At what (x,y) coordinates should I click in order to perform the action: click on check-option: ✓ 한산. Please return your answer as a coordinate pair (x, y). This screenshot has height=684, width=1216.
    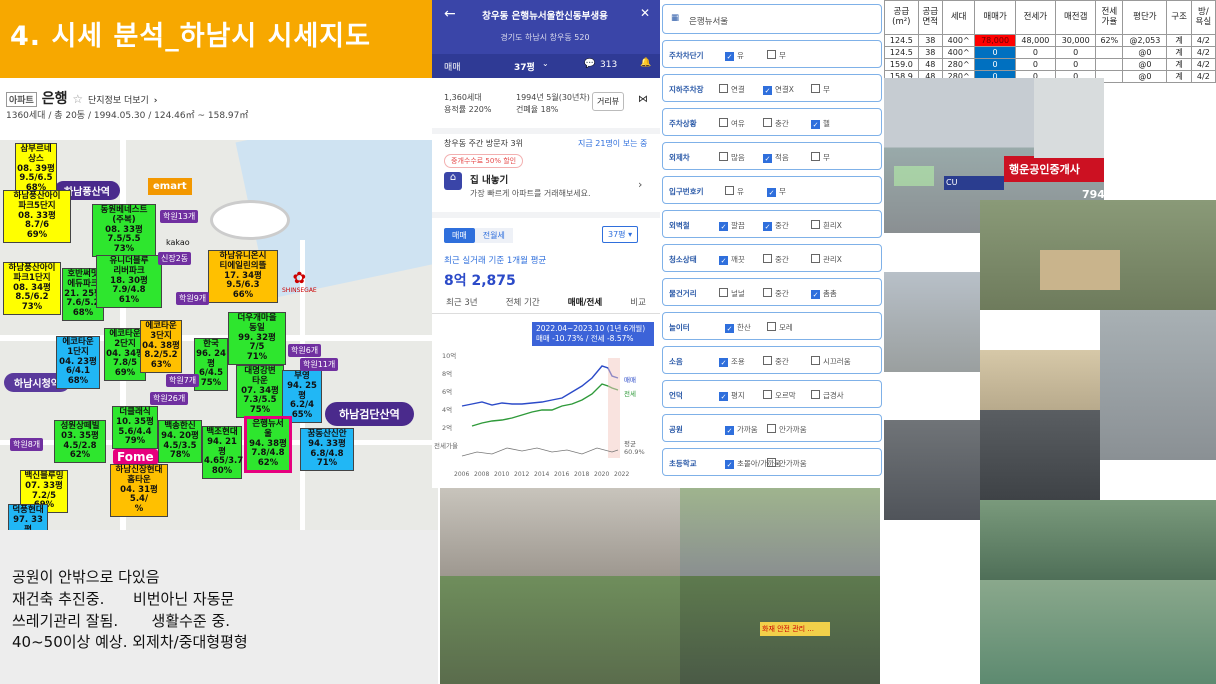
    Looking at the image, I should click on (738, 327).